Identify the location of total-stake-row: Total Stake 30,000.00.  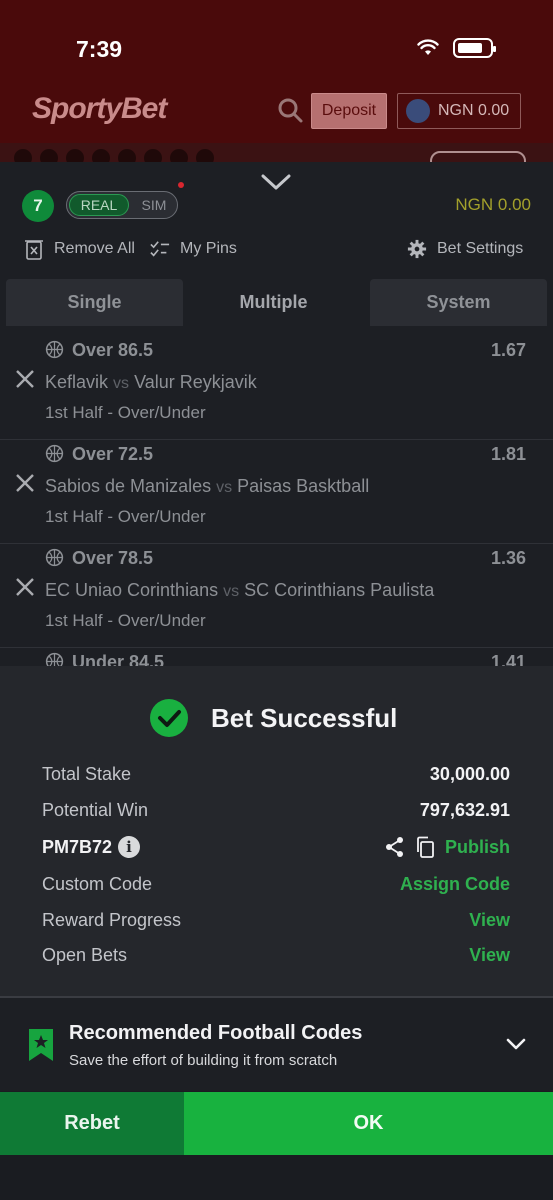
(276, 777).